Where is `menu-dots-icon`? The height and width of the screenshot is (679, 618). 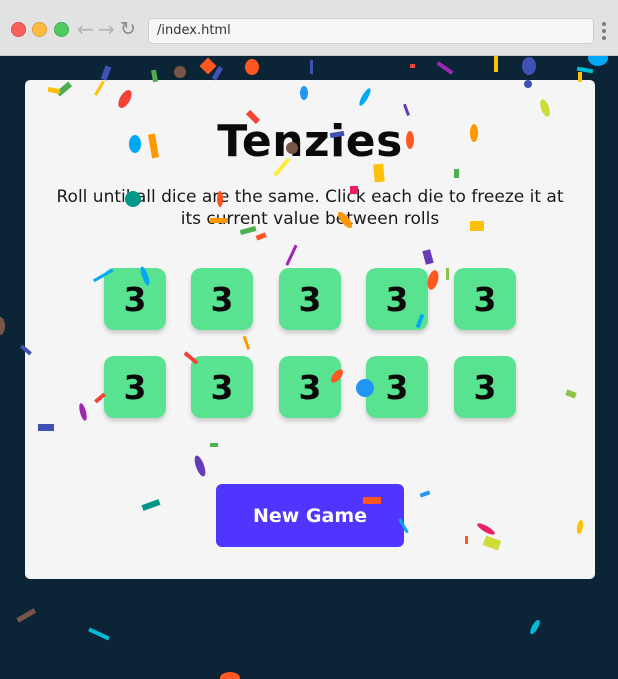 menu-dots-icon is located at coordinates (604, 31).